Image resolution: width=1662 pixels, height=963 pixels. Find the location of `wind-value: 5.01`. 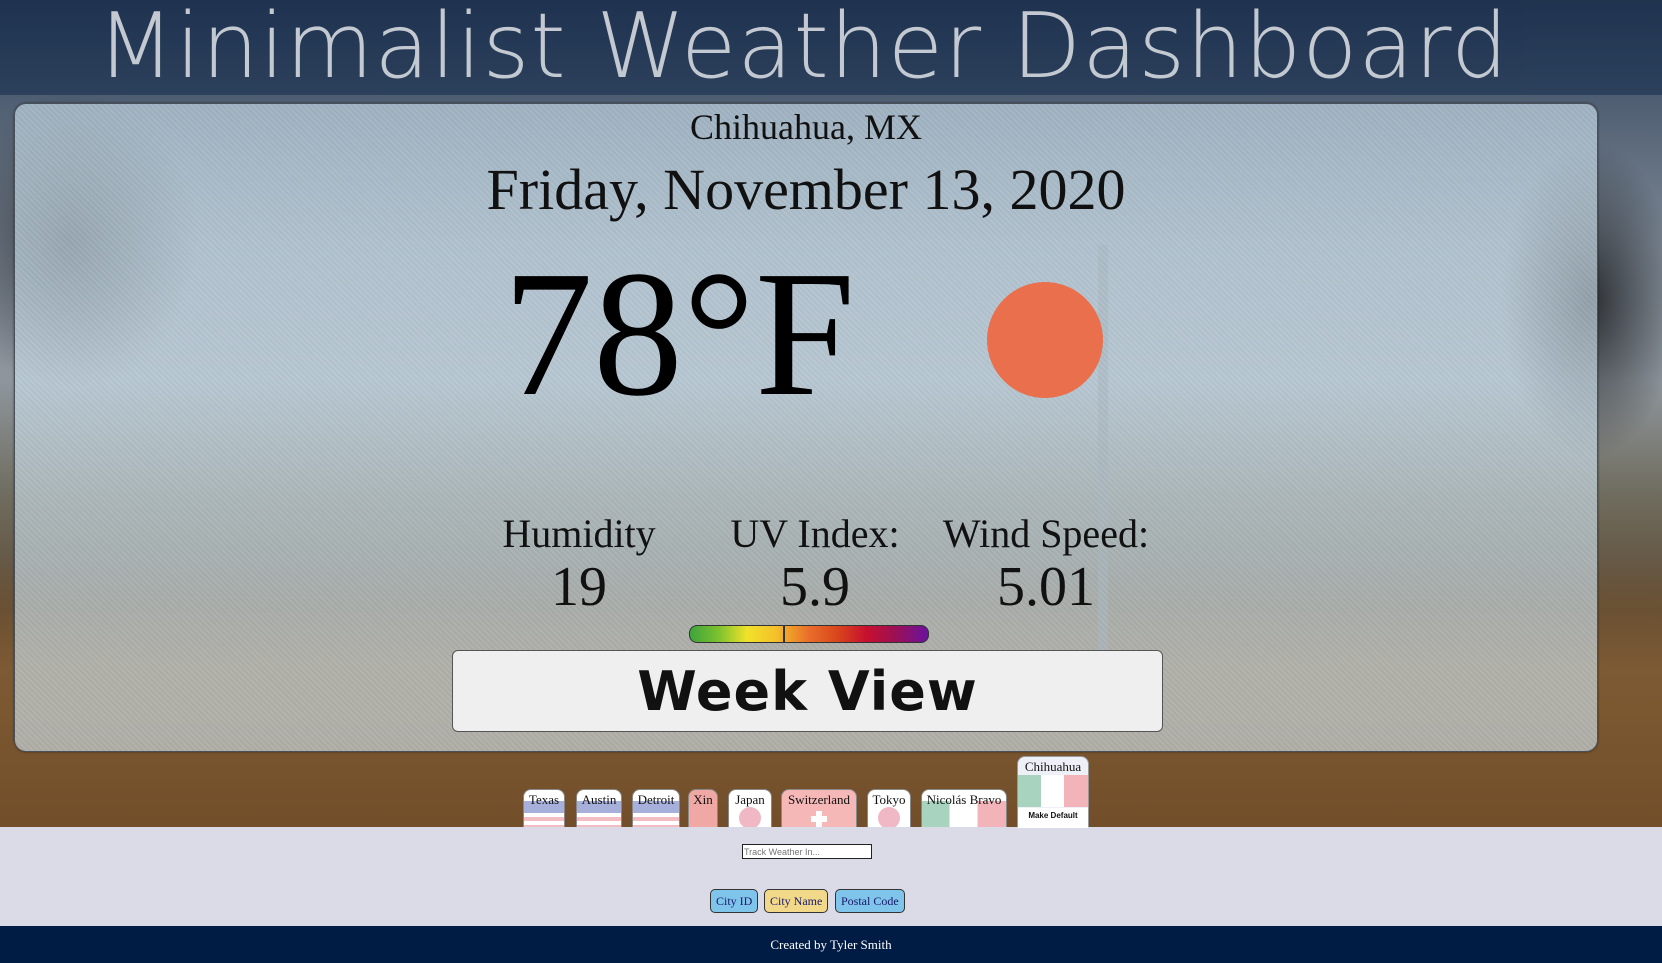

wind-value: 5.01 is located at coordinates (1046, 587).